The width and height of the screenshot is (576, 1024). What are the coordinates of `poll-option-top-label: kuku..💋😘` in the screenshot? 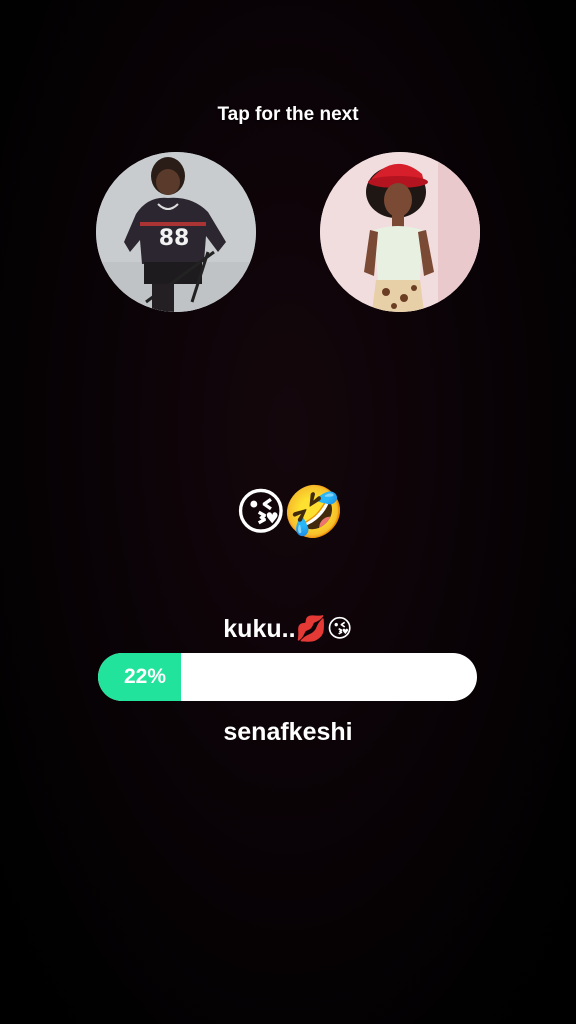 It's located at (288, 629).